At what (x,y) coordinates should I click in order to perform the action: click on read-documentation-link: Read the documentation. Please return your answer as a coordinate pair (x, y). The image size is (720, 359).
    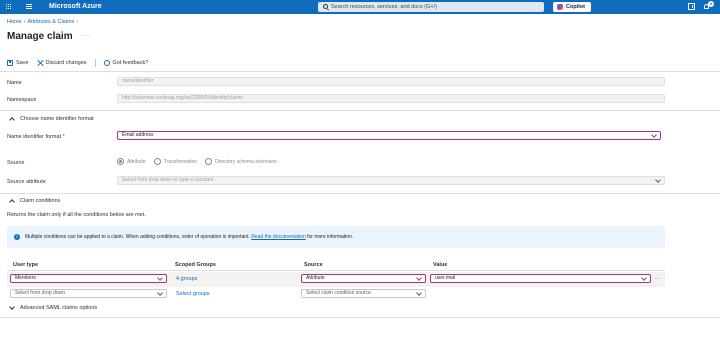
    Looking at the image, I should click on (278, 237).